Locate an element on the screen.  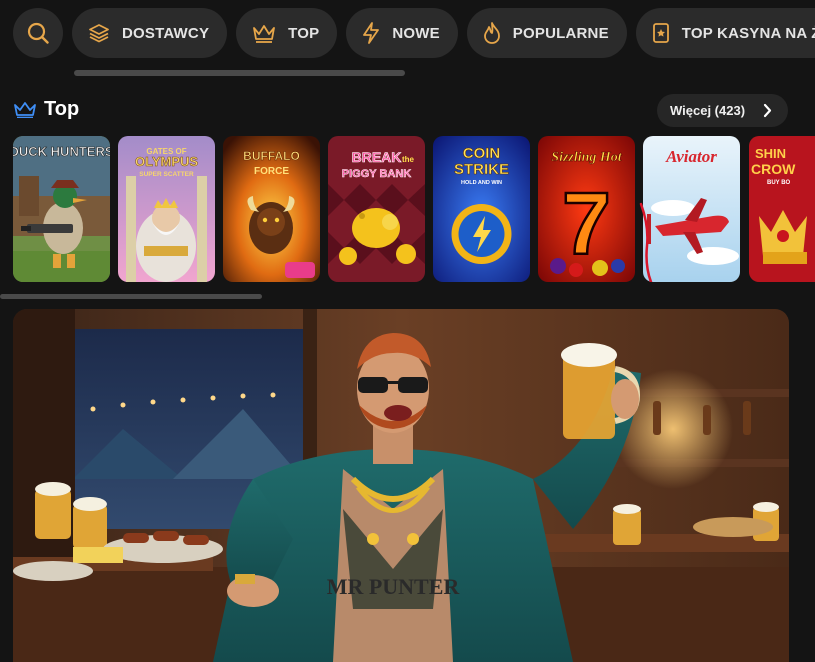
category-label: POPULARNE is located at coordinates (560, 33).